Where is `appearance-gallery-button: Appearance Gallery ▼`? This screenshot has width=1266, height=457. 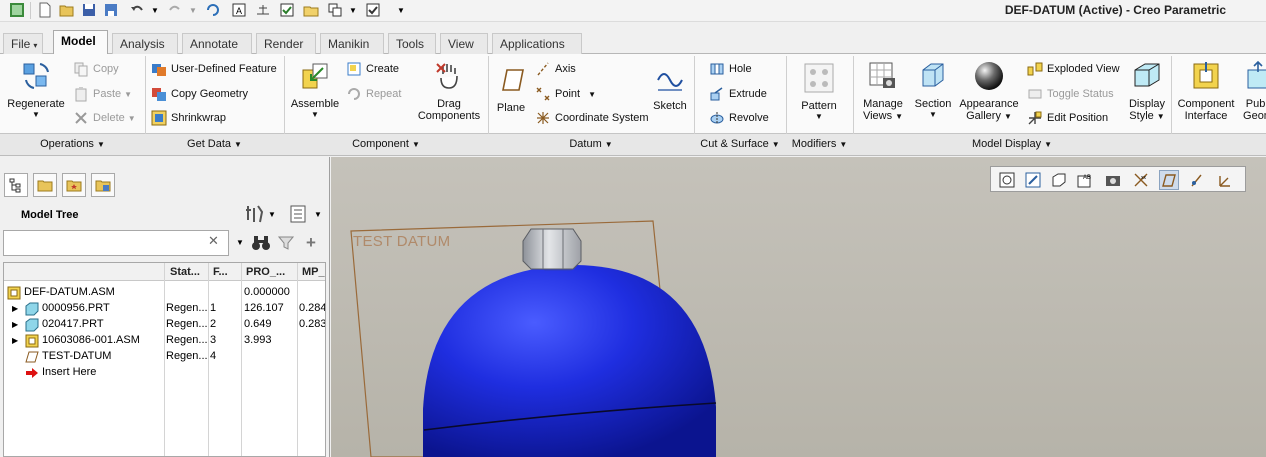 appearance-gallery-button: Appearance Gallery ▼ is located at coordinates (989, 91).